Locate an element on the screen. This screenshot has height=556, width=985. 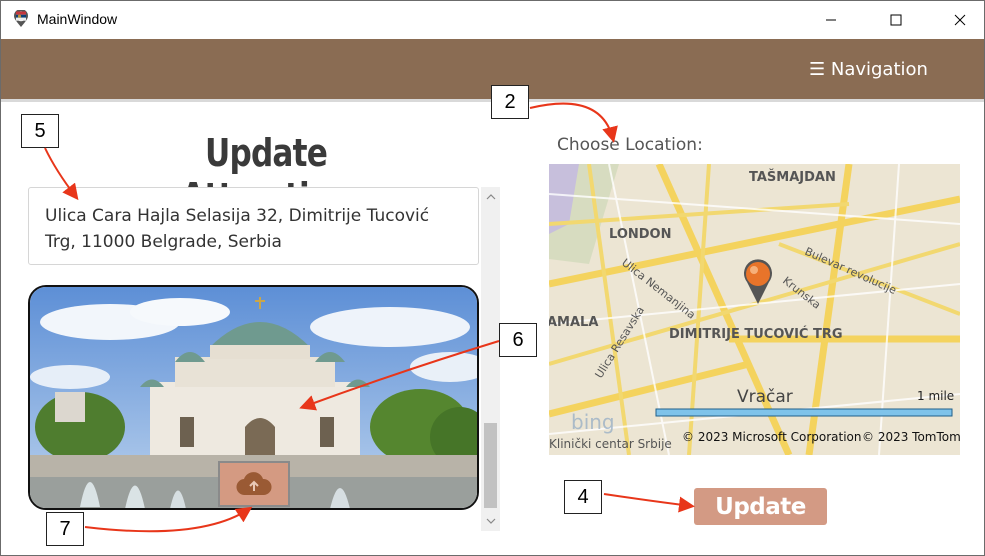
callout-7: 7 is located at coordinates (65, 529).